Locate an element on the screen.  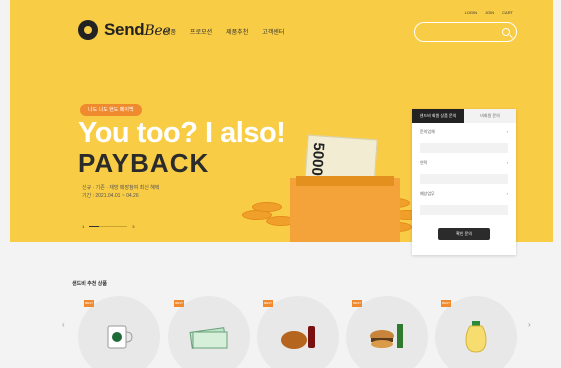
utility-links: LOGIN JOIN CART is located at coordinates (489, 12).